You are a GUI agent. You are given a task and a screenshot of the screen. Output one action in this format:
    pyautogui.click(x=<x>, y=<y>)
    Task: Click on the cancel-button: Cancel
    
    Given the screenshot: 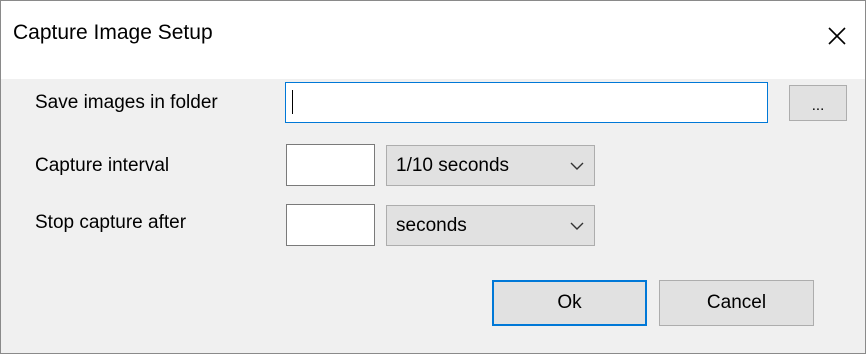 What is the action you would take?
    pyautogui.click(x=736, y=303)
    